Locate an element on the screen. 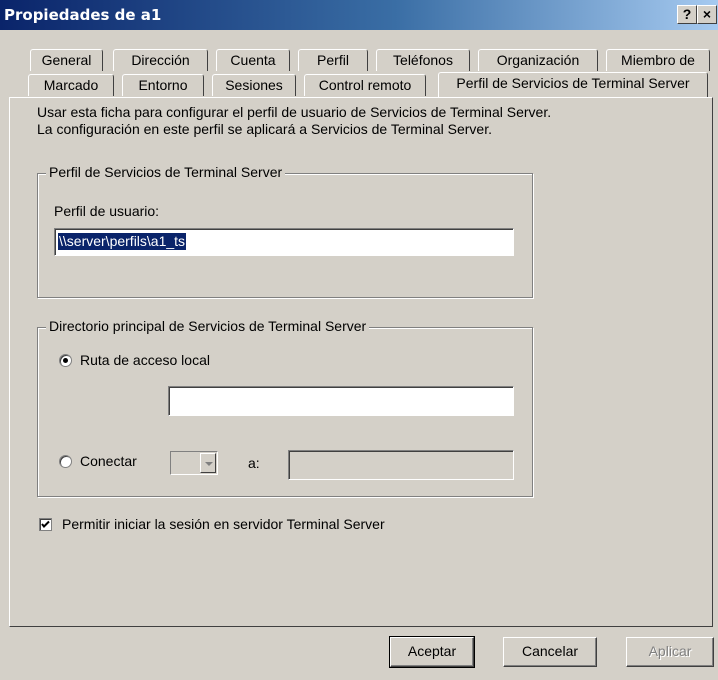  drive-combo-button is located at coordinates (208, 463).